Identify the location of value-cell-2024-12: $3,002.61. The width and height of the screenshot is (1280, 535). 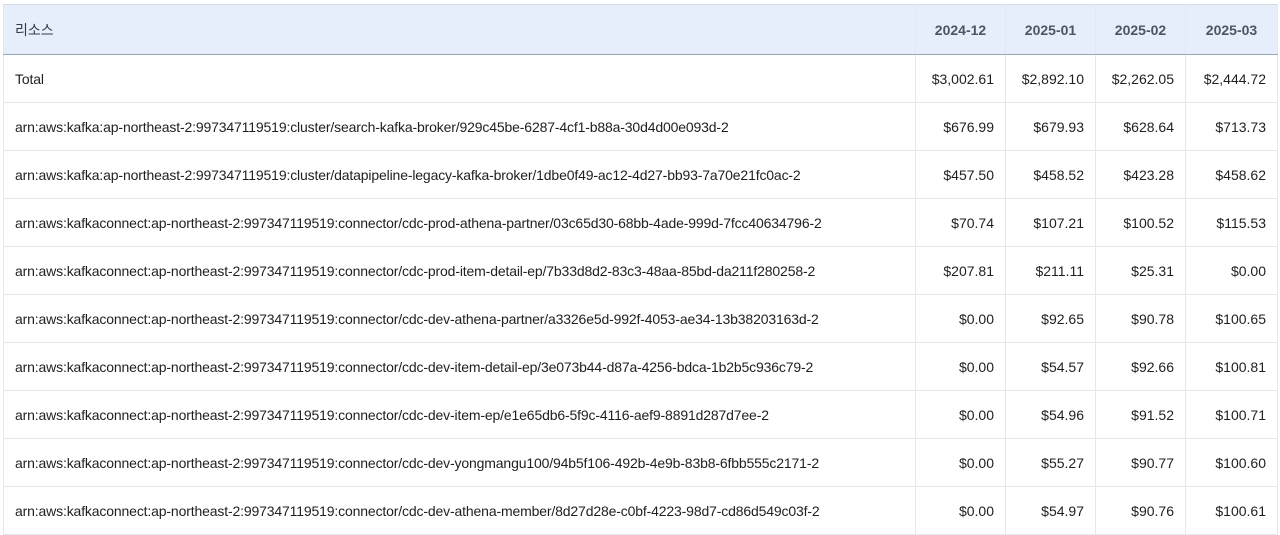
(960, 78).